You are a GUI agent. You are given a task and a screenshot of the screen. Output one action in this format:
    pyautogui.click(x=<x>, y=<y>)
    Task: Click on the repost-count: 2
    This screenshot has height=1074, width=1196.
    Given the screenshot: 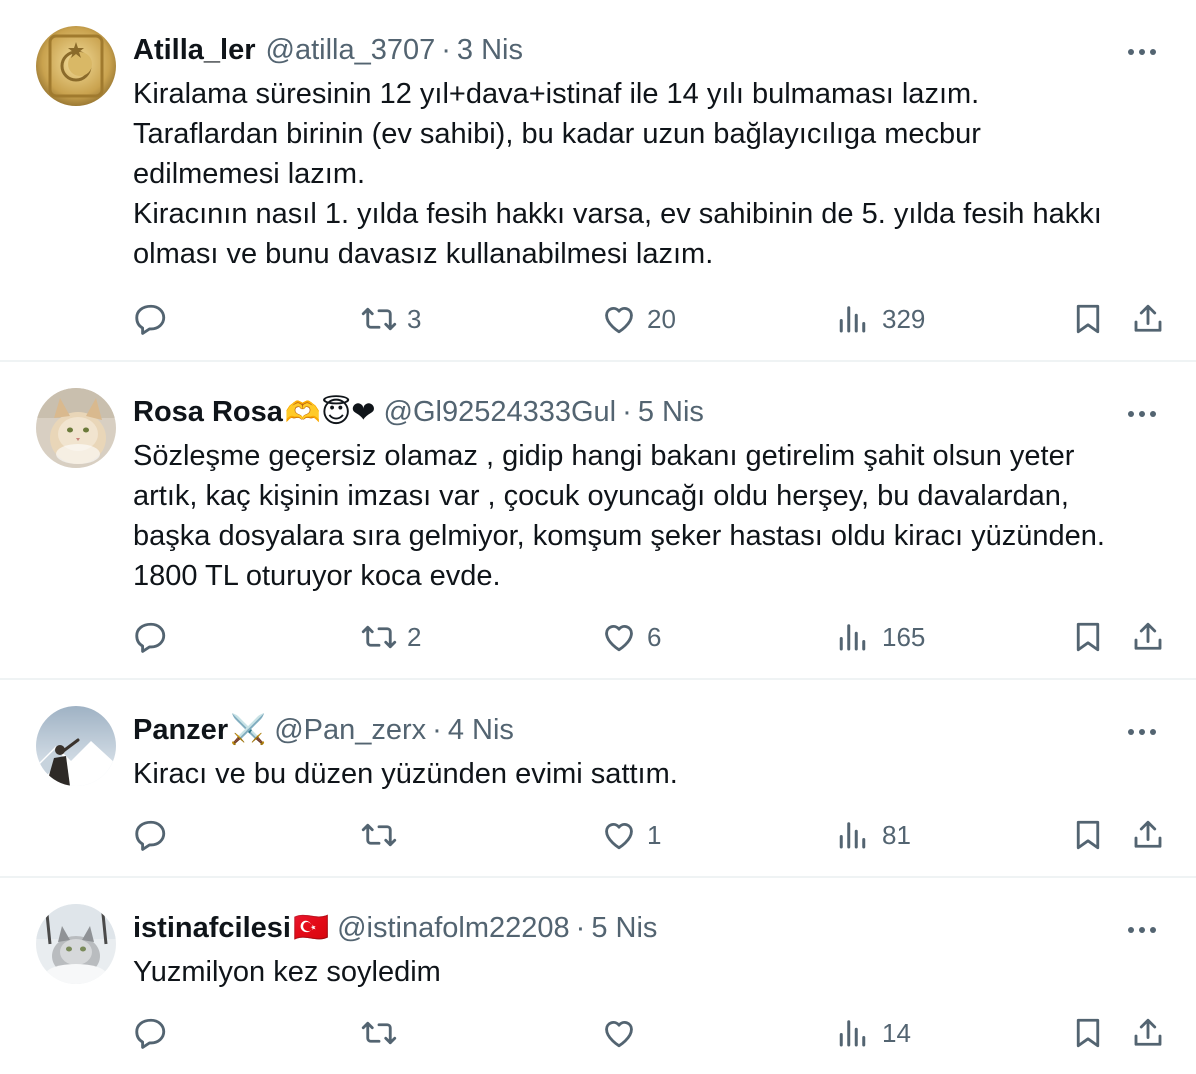 What is the action you would take?
    pyautogui.click(x=414, y=636)
    